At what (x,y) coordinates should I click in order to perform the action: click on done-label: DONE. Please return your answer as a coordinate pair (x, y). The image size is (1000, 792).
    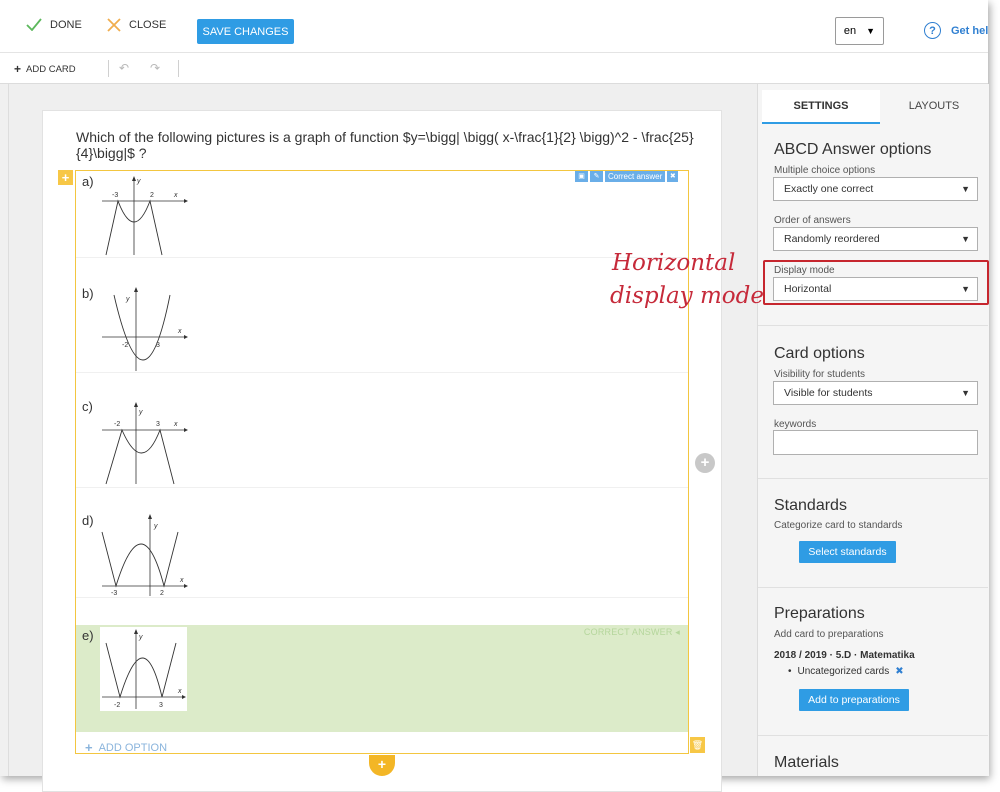
    Looking at the image, I should click on (66, 24).